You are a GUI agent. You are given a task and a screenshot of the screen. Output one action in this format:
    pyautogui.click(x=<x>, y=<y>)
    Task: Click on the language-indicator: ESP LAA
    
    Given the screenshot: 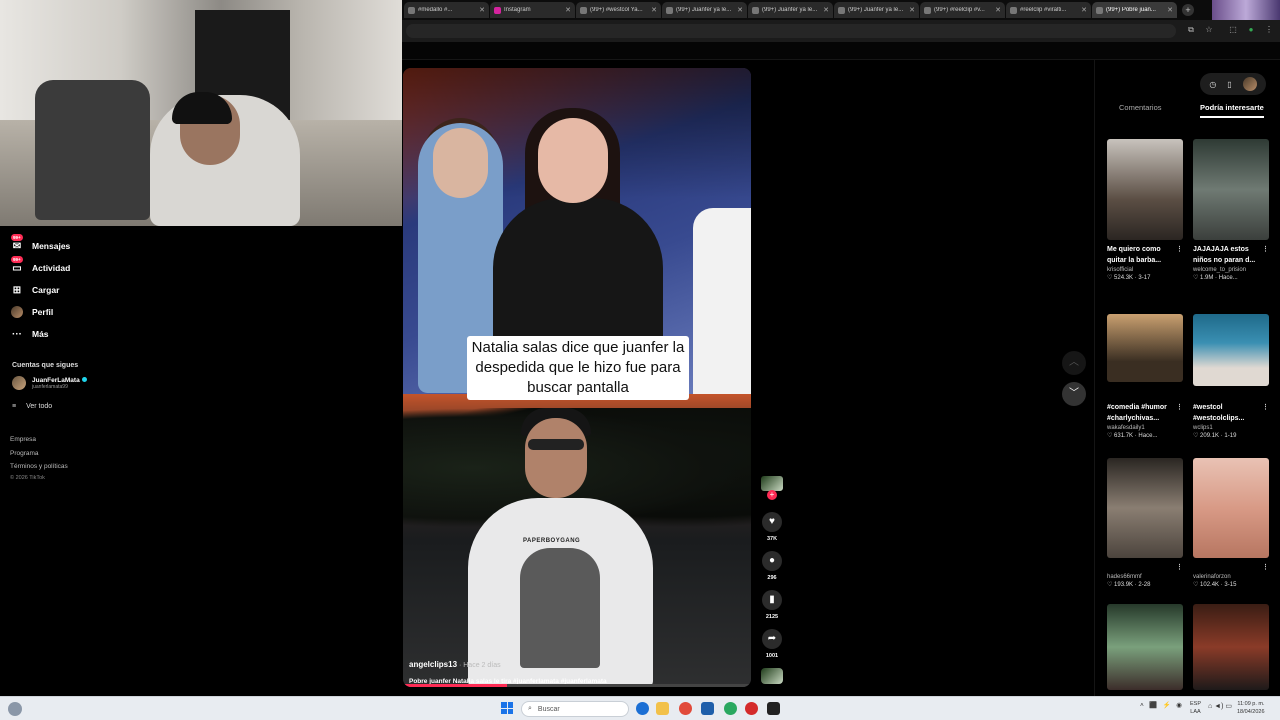 What is the action you would take?
    pyautogui.click(x=1195, y=708)
    